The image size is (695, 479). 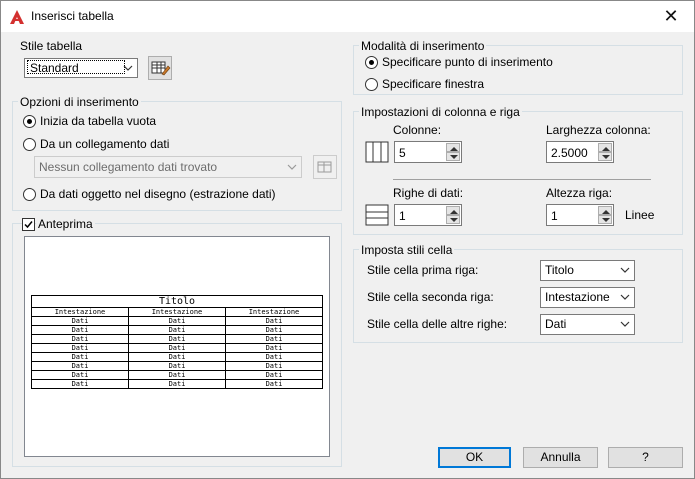 I want to click on radio-window, so click(x=371, y=84).